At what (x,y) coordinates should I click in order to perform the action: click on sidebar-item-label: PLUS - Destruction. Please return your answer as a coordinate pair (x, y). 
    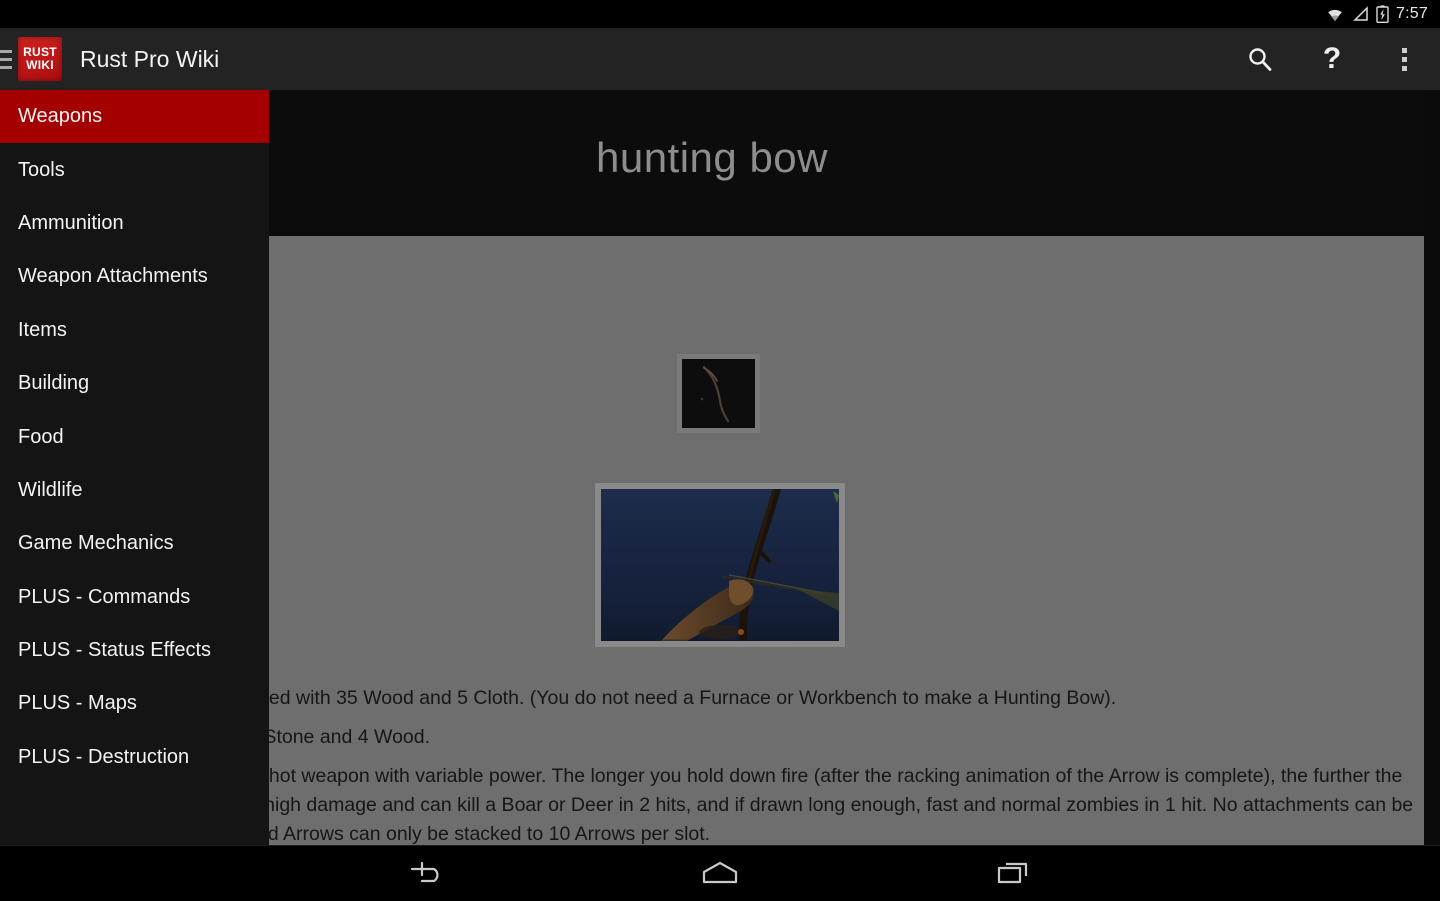
    Looking at the image, I should click on (104, 756).